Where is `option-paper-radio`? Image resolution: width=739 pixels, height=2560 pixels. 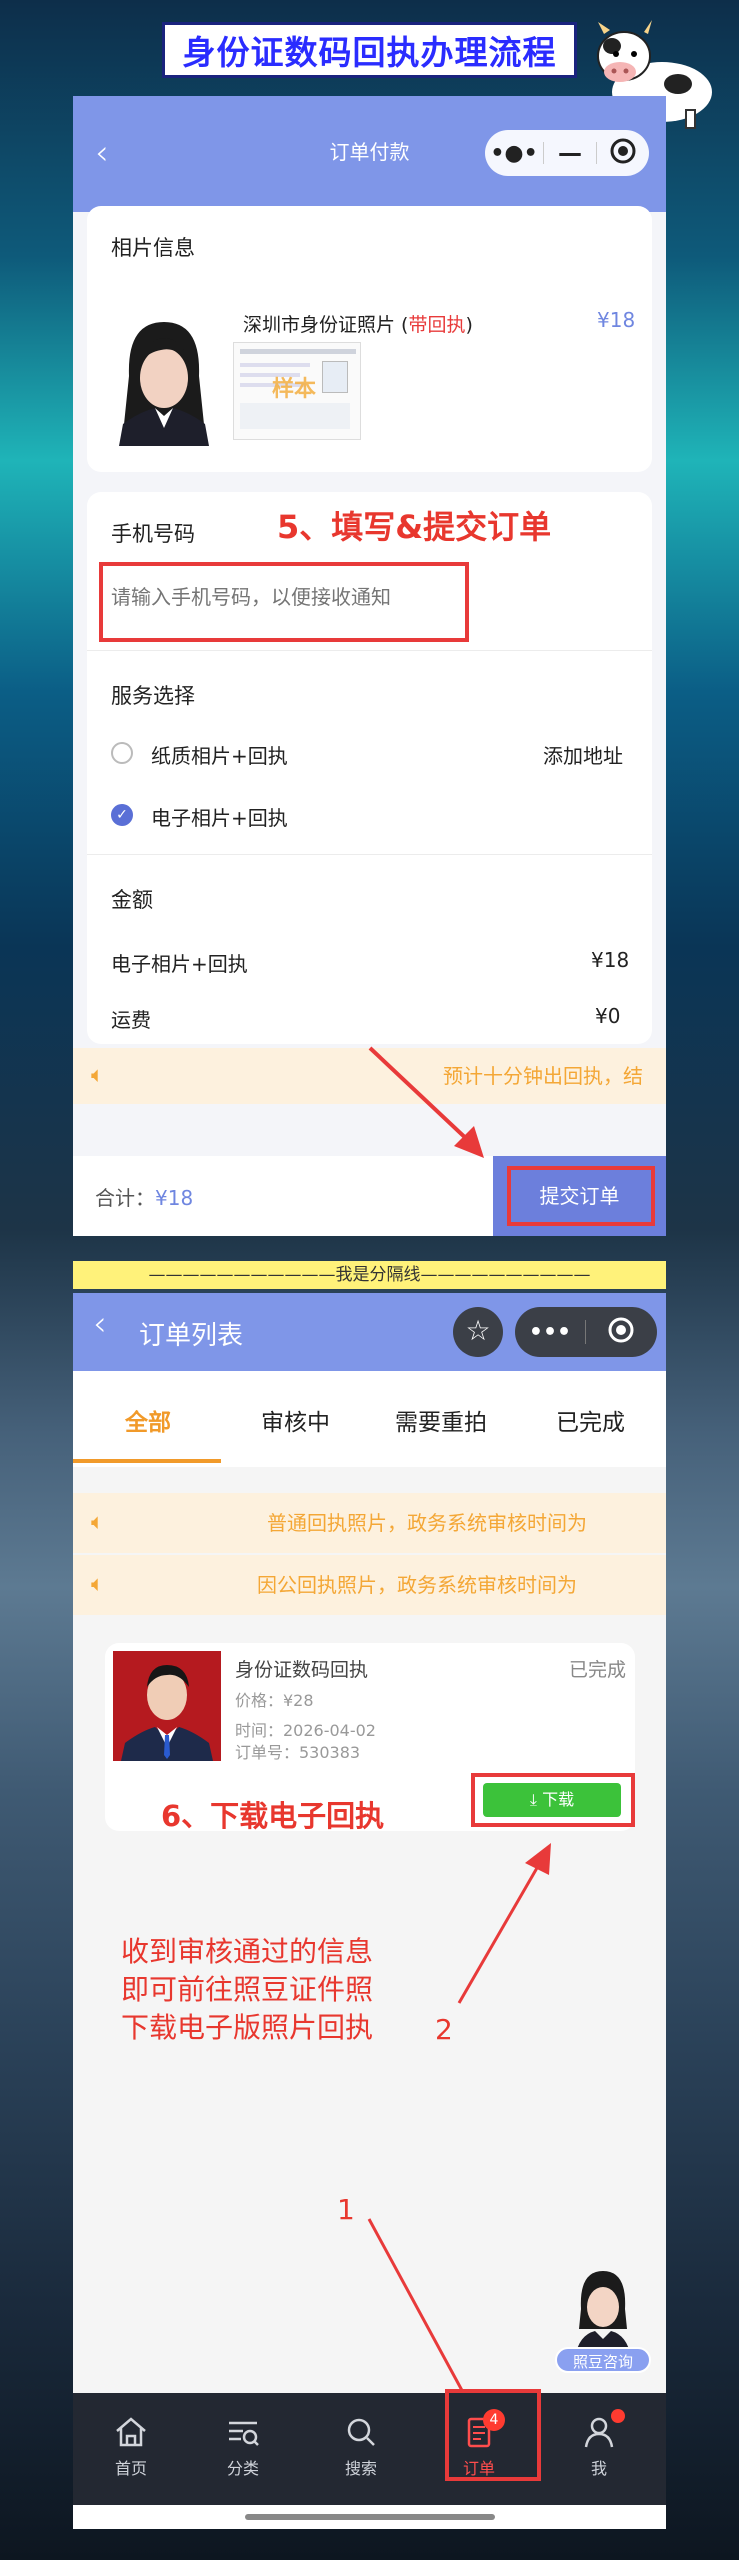 option-paper-radio is located at coordinates (122, 753).